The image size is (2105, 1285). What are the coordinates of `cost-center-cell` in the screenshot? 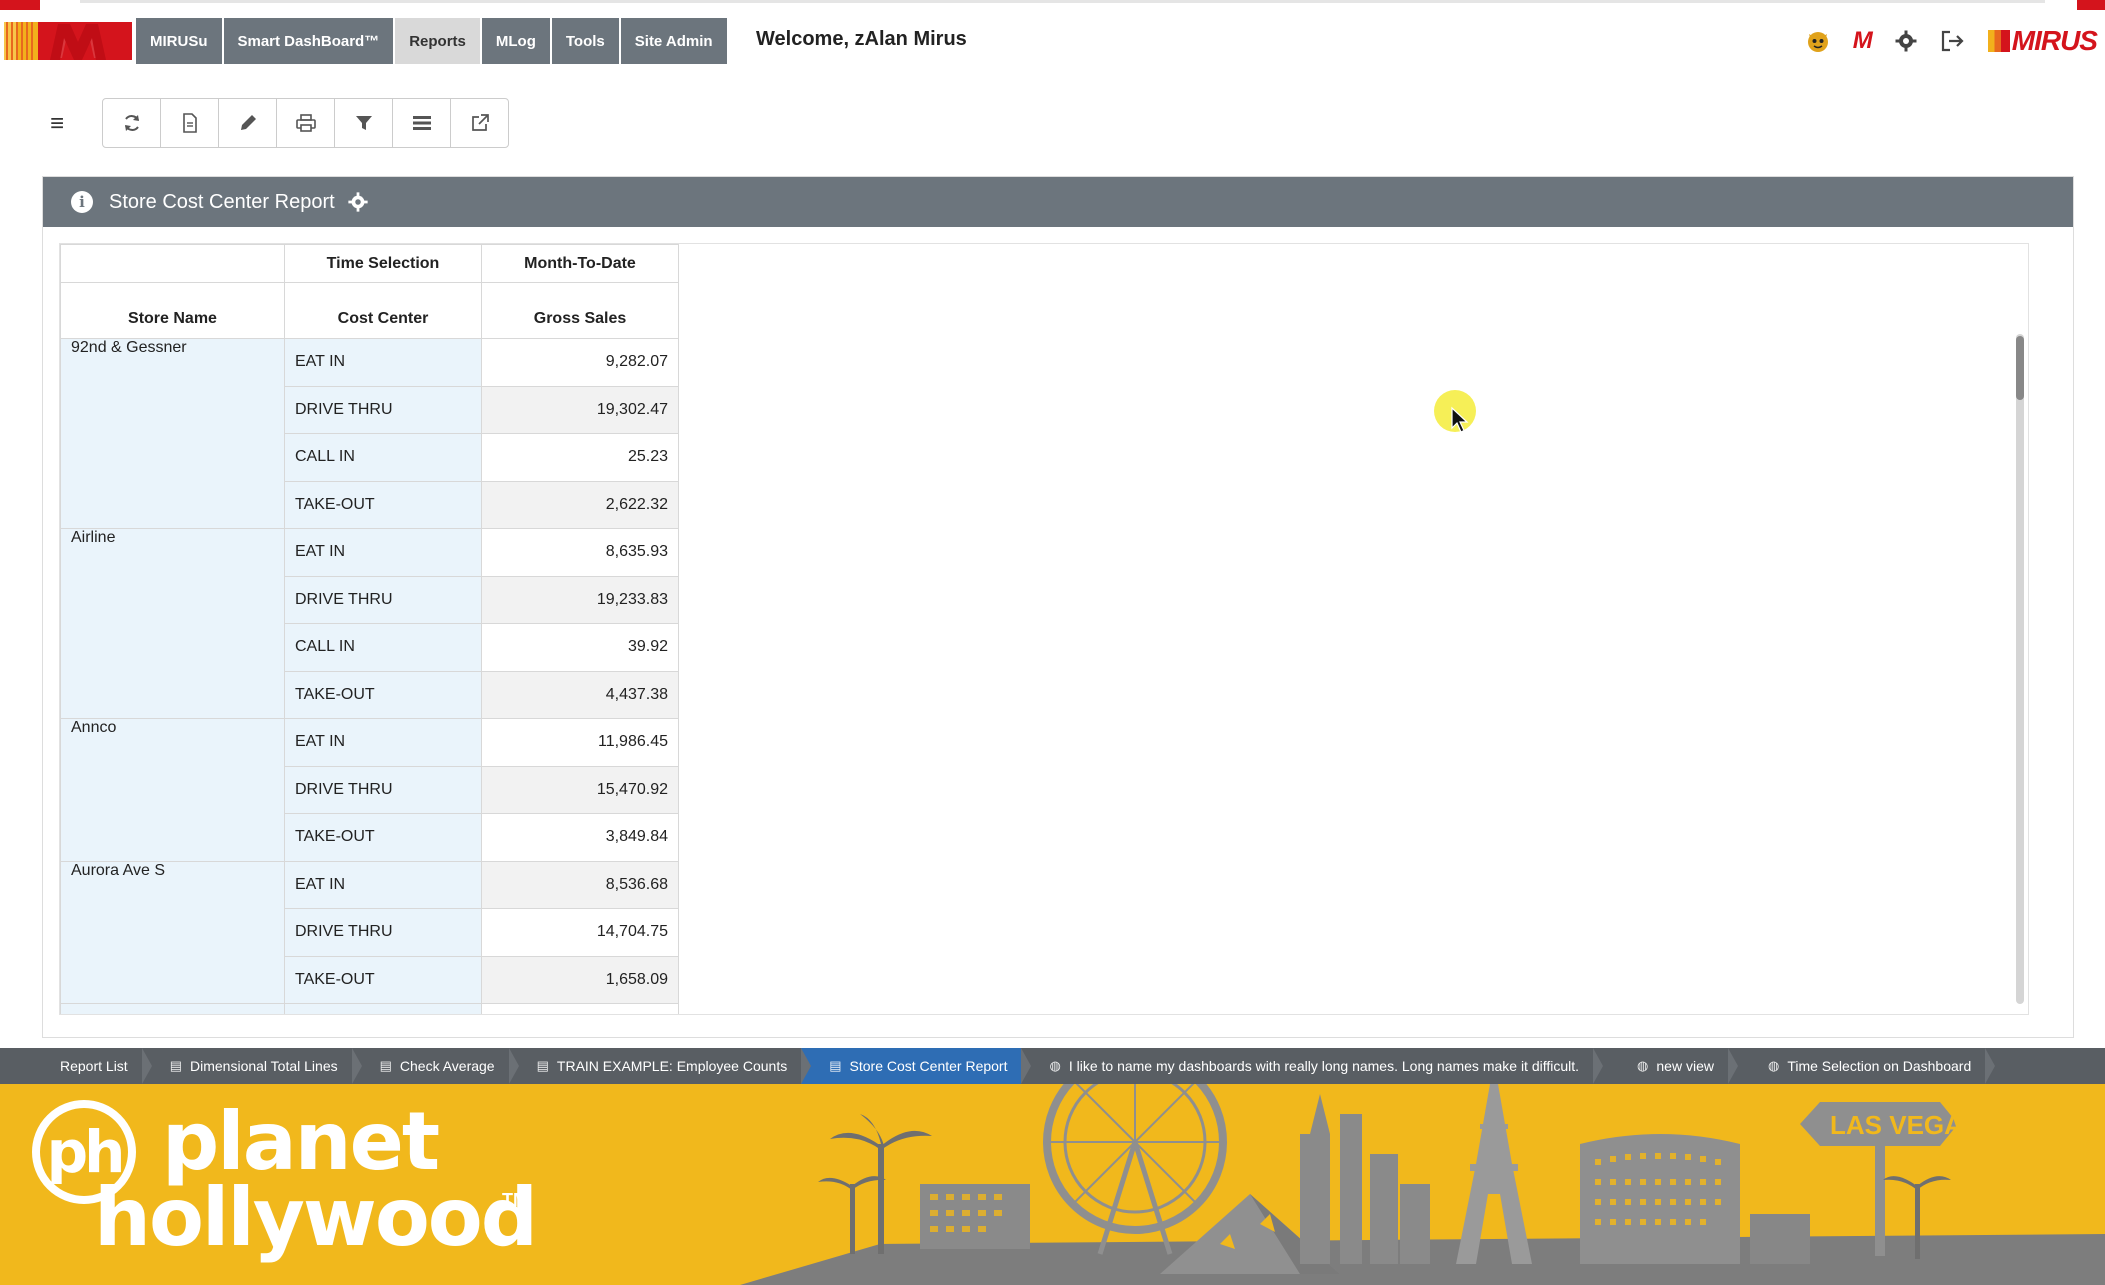 It's located at (383, 1008).